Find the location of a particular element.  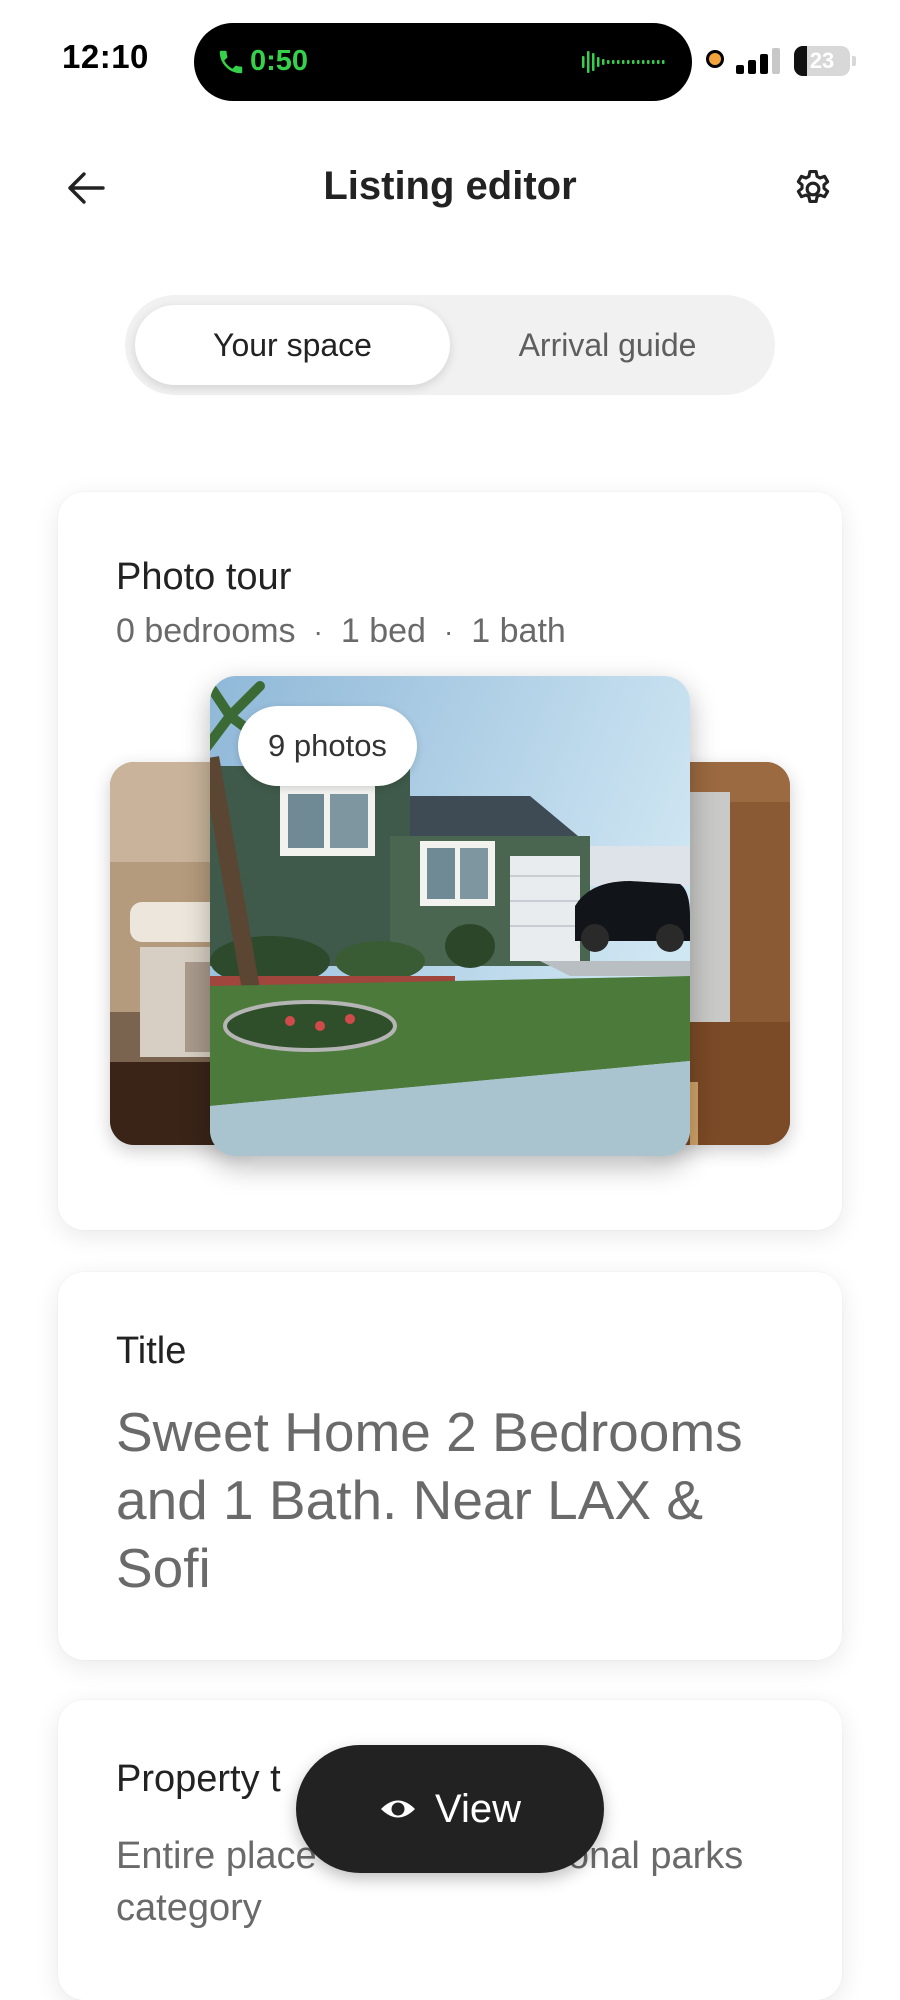

eye-icon is located at coordinates (398, 1809).